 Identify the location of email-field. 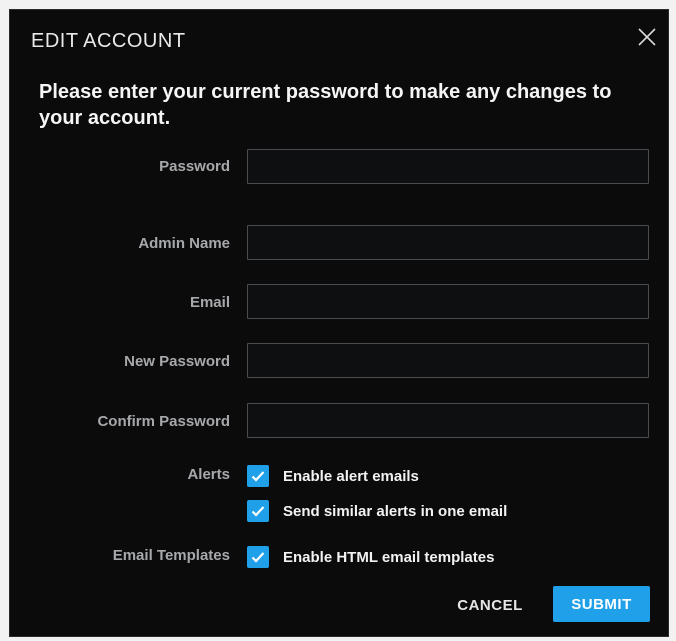
(448, 301).